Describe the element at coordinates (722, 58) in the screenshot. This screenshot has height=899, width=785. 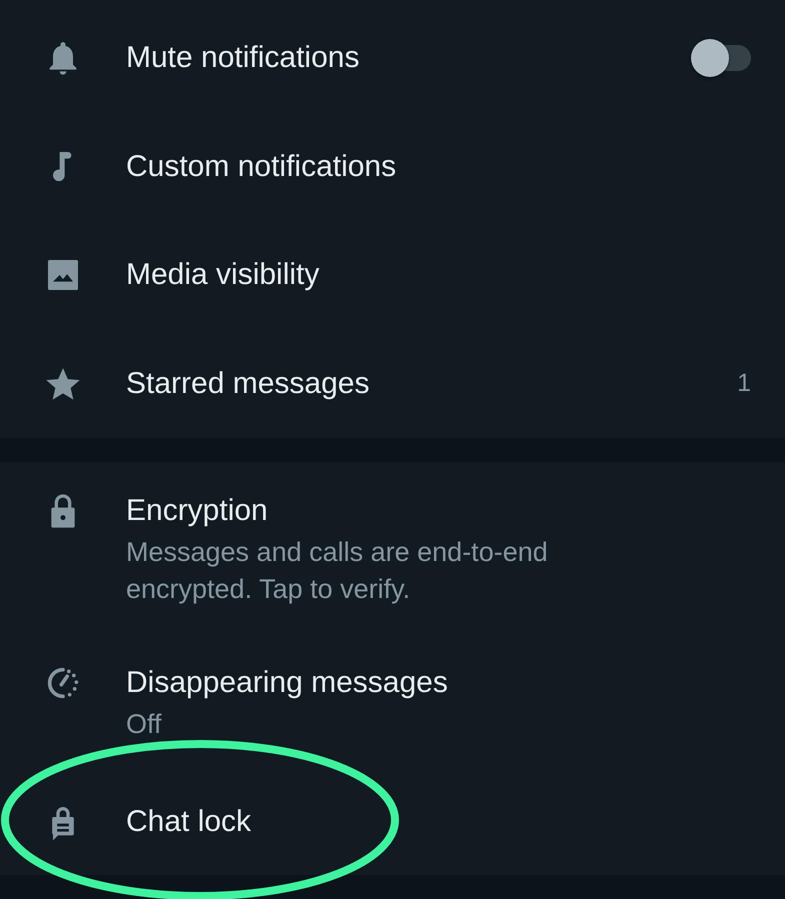
I see `toggle-switch` at that location.